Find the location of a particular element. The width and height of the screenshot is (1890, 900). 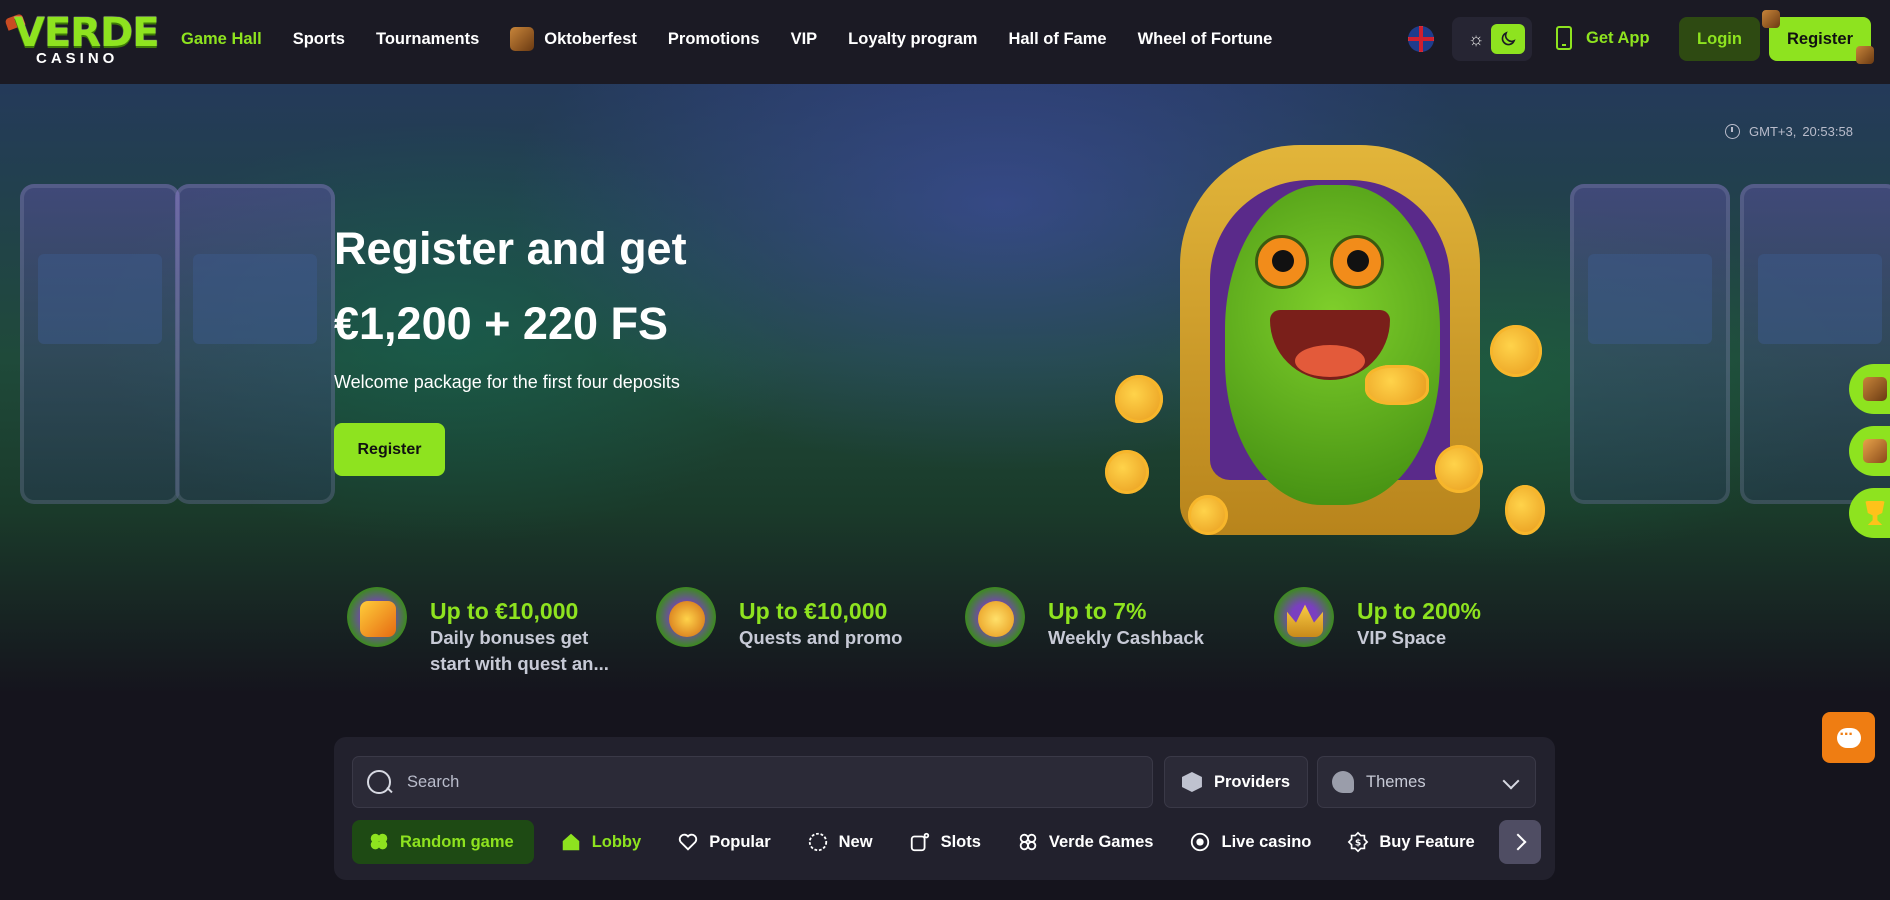

tab-buy-feature: $ Buy Feature is located at coordinates (1410, 842).